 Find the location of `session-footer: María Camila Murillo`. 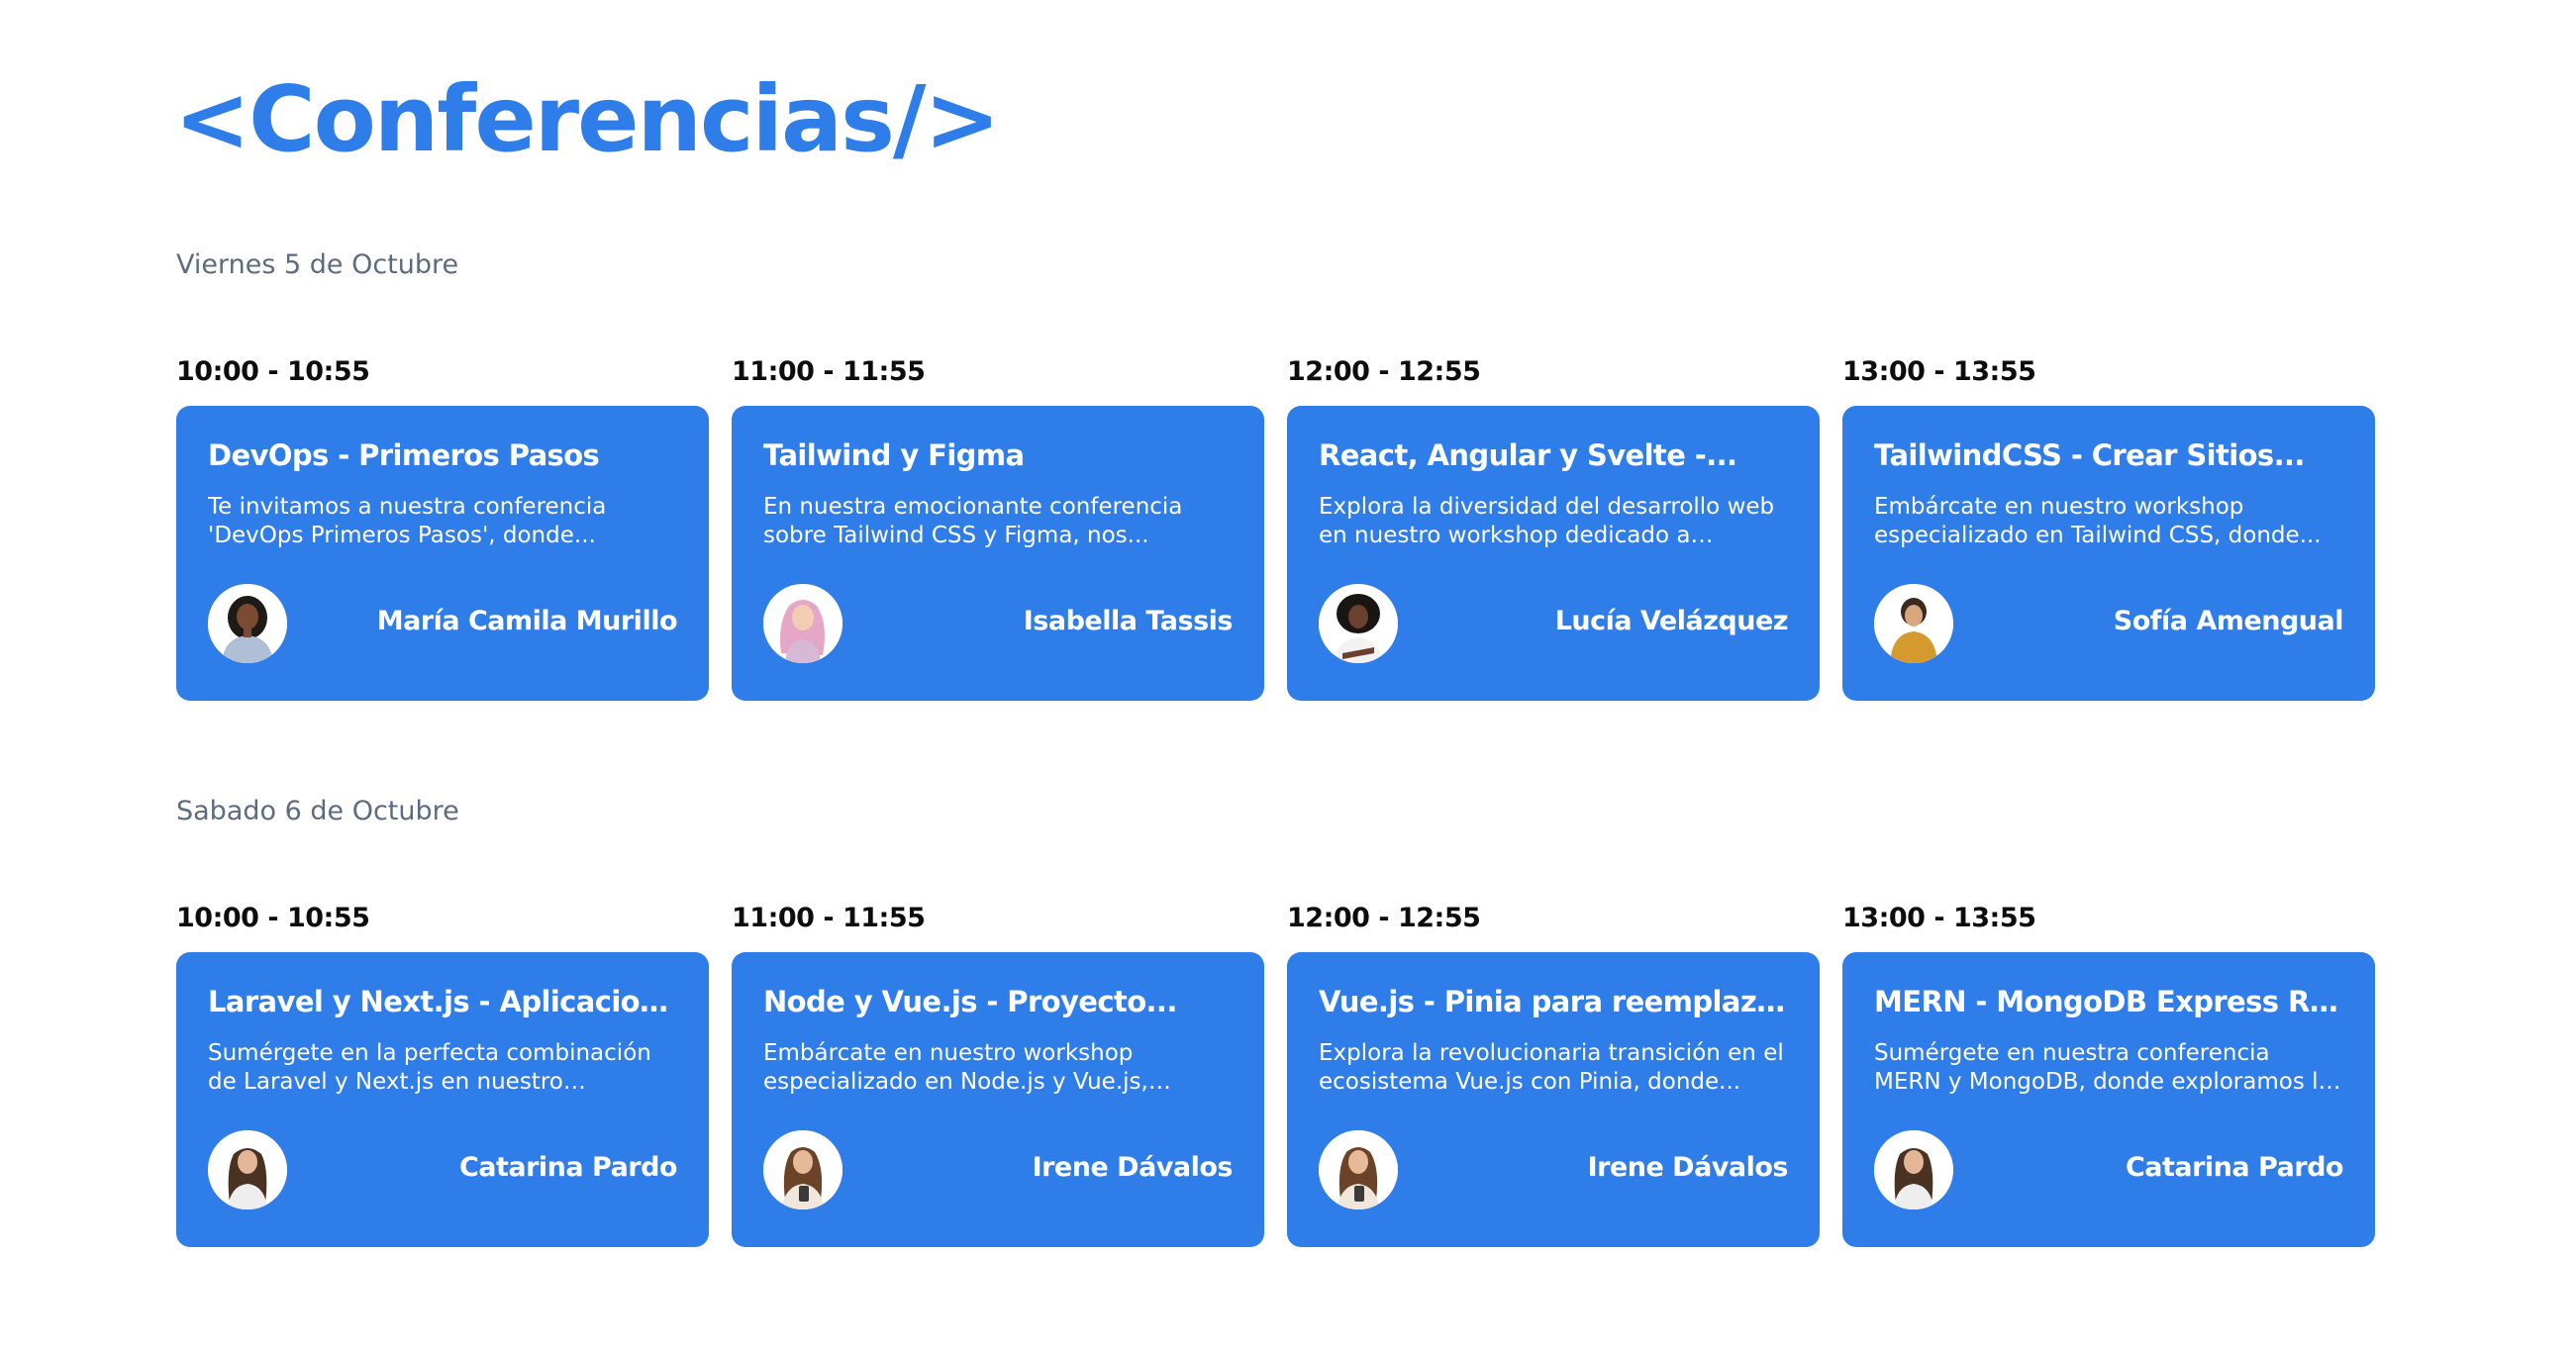

session-footer: María Camila Murillo is located at coordinates (443, 624).